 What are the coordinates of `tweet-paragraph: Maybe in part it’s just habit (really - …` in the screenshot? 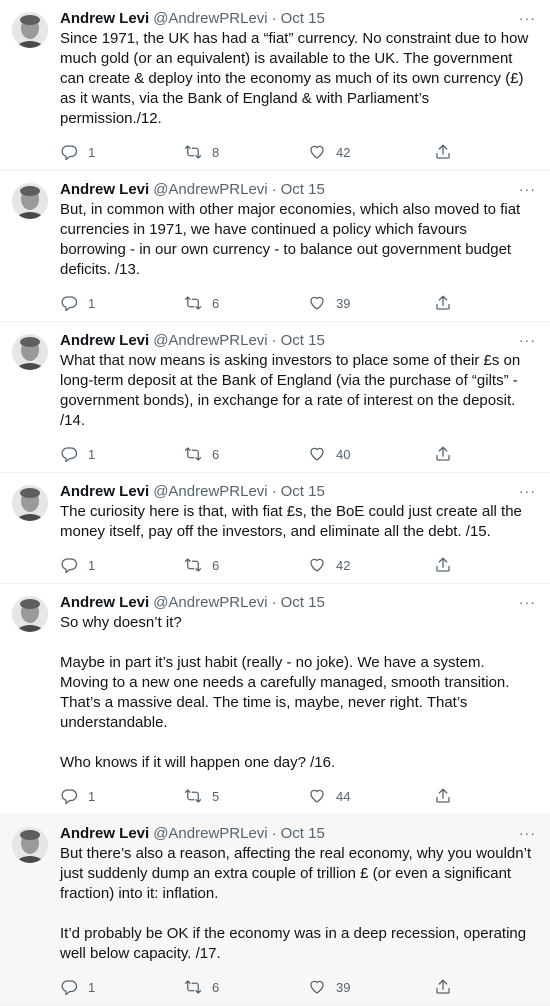 It's located at (285, 692).